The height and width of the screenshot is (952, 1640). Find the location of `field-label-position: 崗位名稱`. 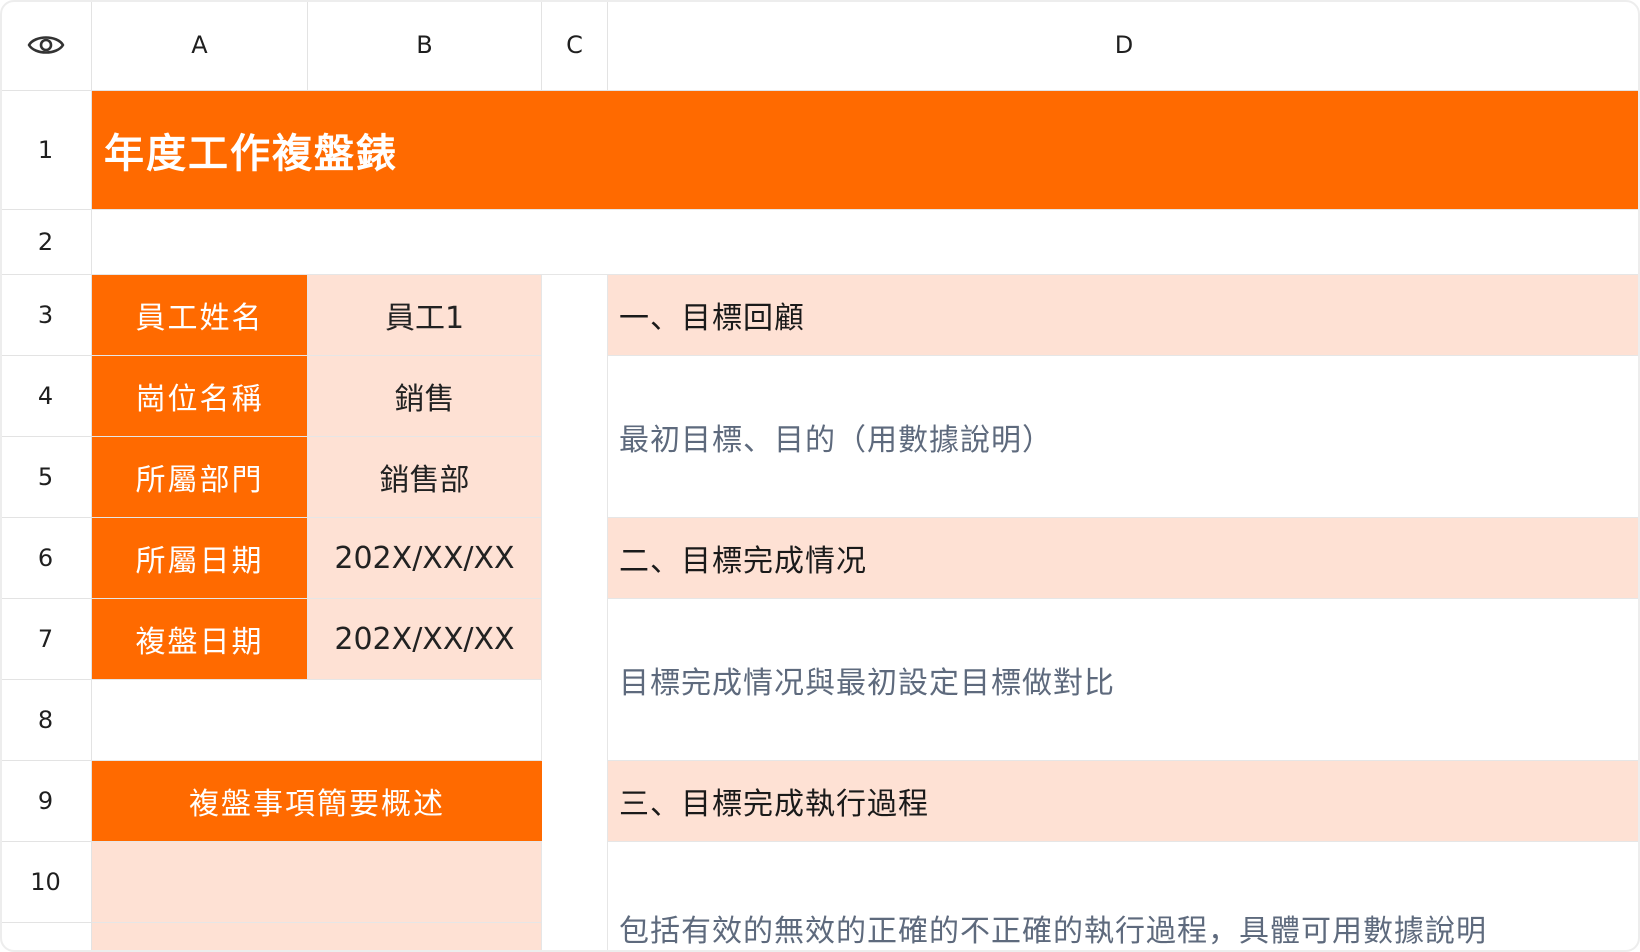

field-label-position: 崗位名稱 is located at coordinates (200, 396).